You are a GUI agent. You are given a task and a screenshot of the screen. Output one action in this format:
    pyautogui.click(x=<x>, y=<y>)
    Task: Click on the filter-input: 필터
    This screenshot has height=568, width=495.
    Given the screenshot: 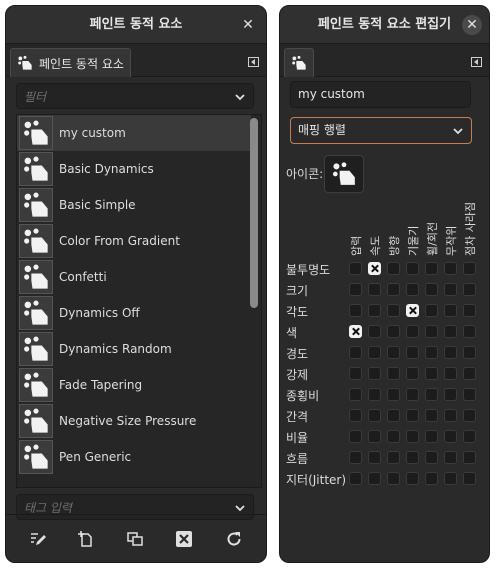 What is the action you would take?
    pyautogui.click(x=135, y=96)
    